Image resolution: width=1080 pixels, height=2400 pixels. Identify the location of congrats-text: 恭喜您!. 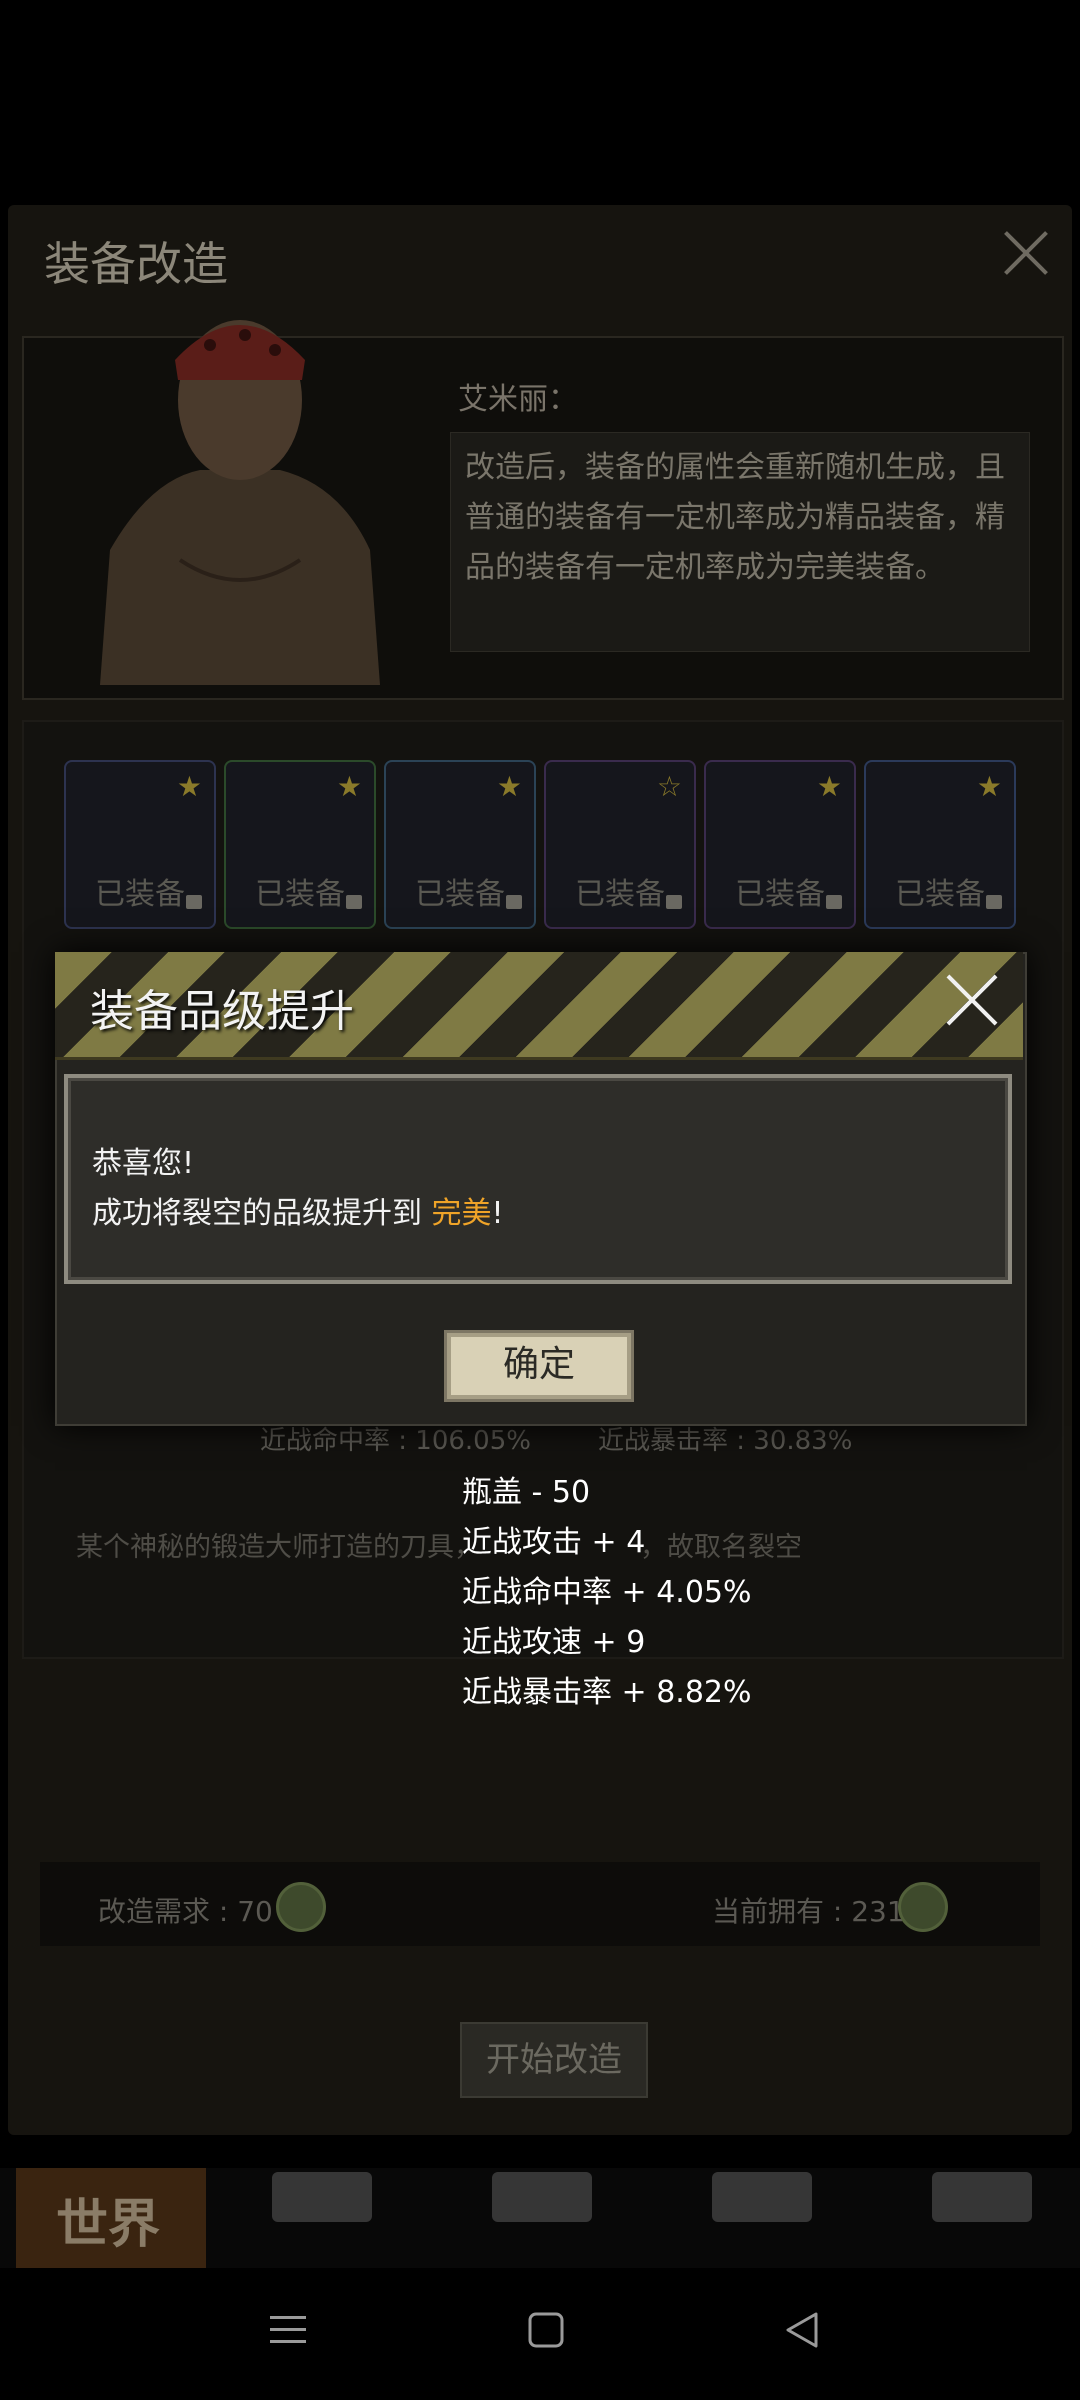
(143, 1163).